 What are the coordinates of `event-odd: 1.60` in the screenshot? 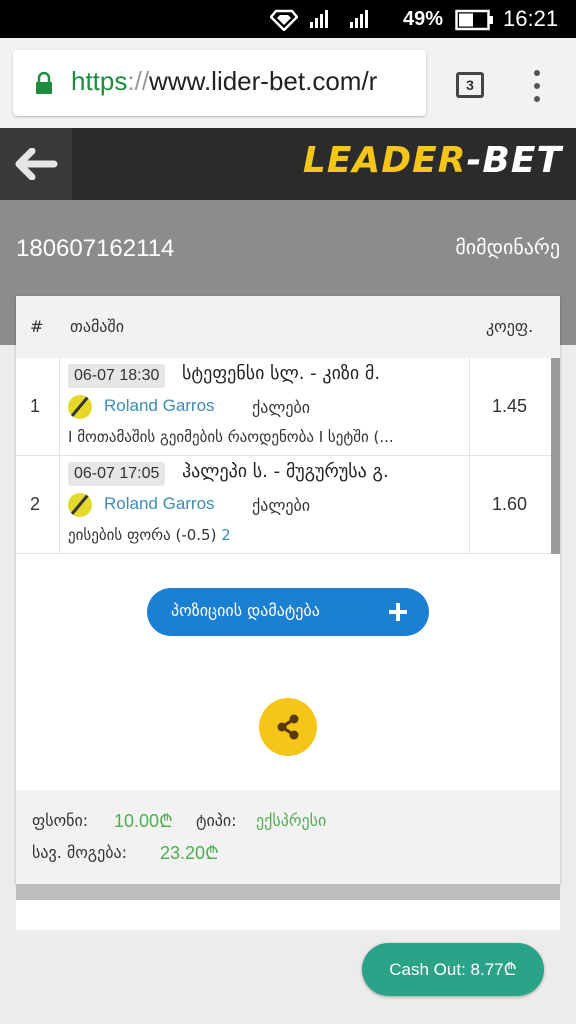 It's located at (510, 504).